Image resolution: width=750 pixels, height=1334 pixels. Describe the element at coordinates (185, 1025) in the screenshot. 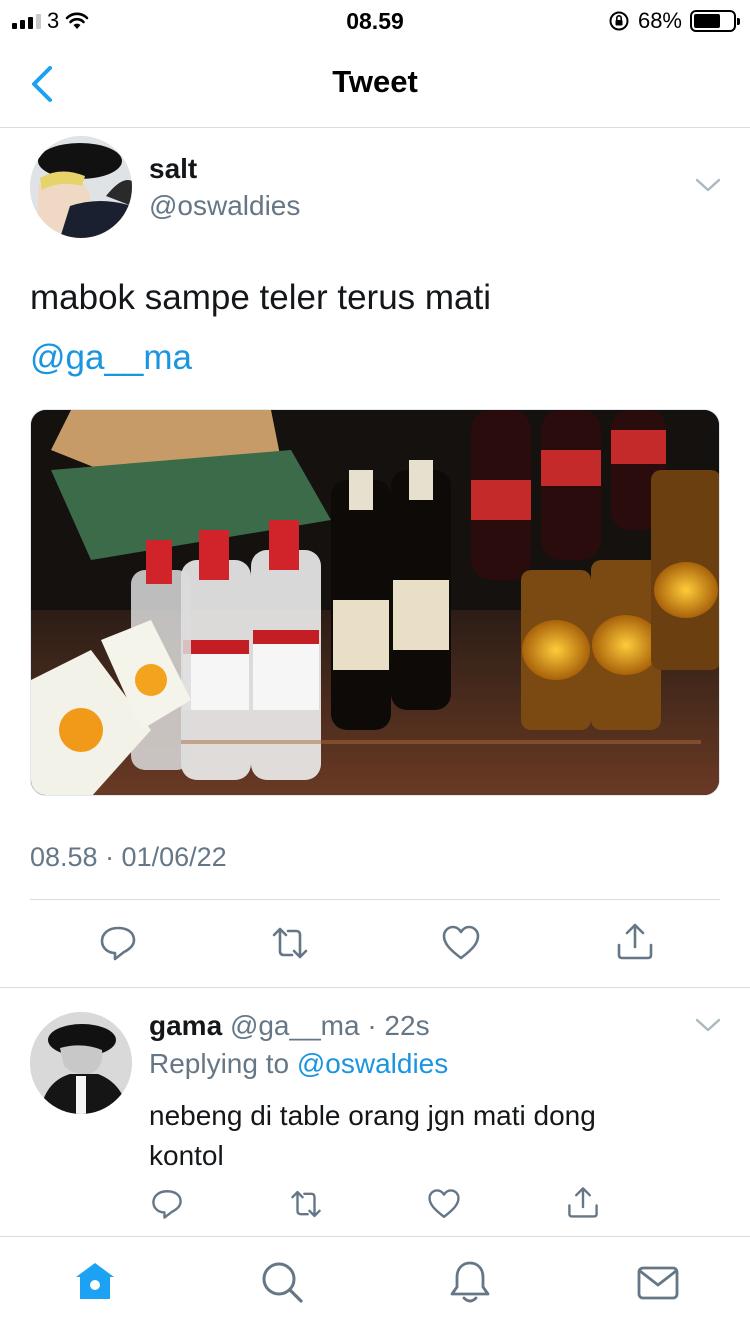

I see `reply-author-name: gama` at that location.